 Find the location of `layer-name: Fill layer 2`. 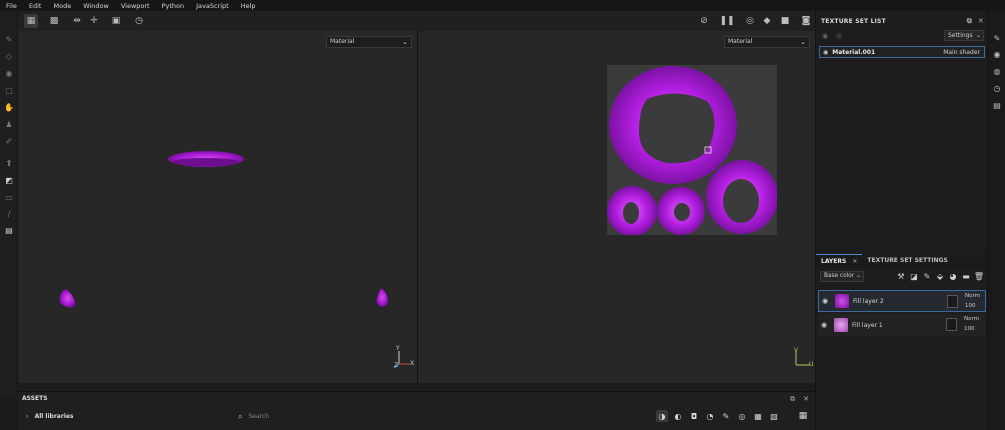

layer-name: Fill layer 2 is located at coordinates (868, 301).